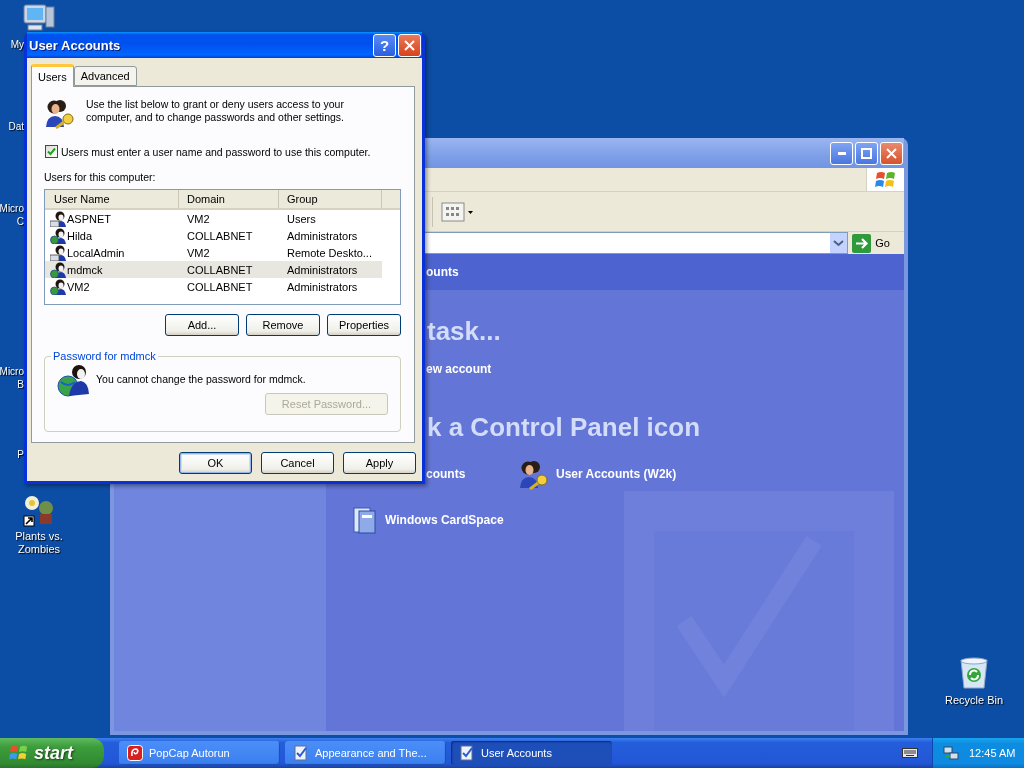 This screenshot has width=1024, height=768. Describe the element at coordinates (20, 221) in the screenshot. I see `icon-label: C` at that location.